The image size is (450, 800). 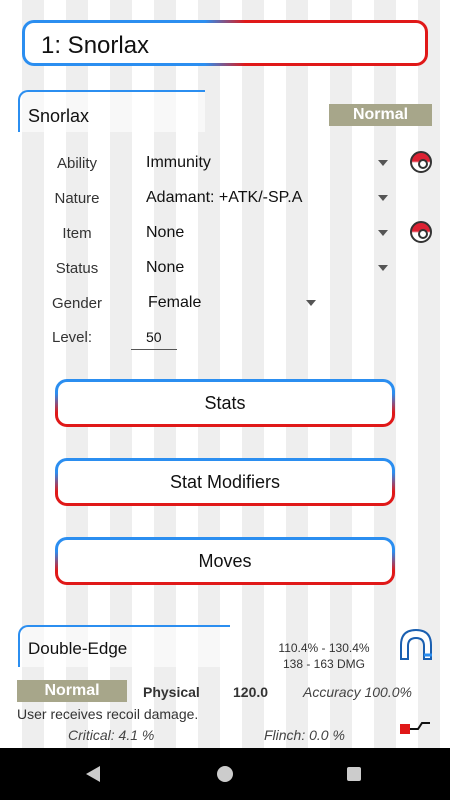 What do you see at coordinates (72, 691) in the screenshot?
I see `move-type-badge: Normal` at bounding box center [72, 691].